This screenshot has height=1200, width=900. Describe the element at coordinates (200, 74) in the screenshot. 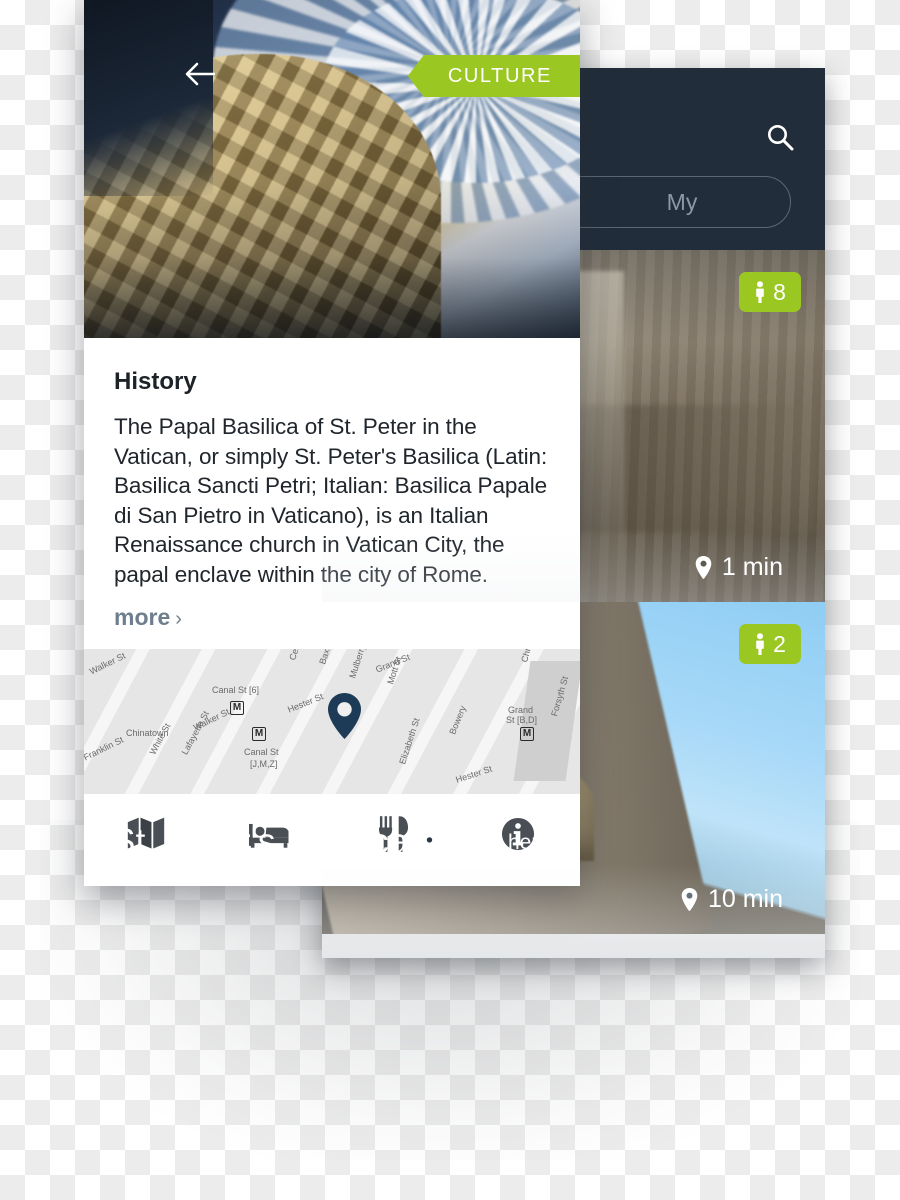

I see `back-arrow-icon` at that location.